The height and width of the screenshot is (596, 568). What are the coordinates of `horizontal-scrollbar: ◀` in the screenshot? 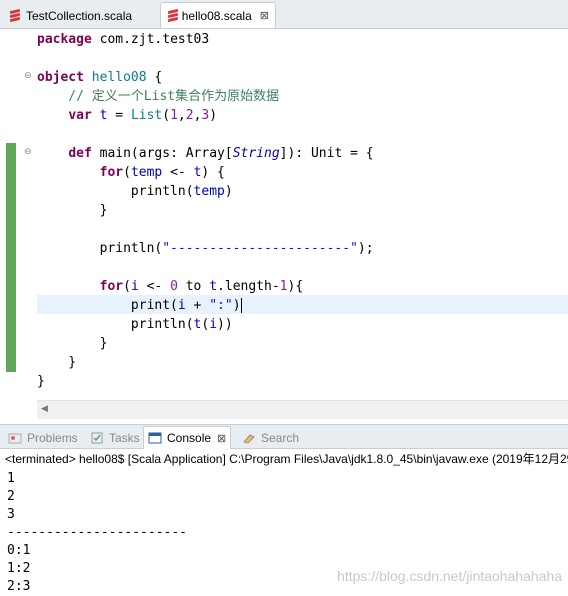 It's located at (302, 409).